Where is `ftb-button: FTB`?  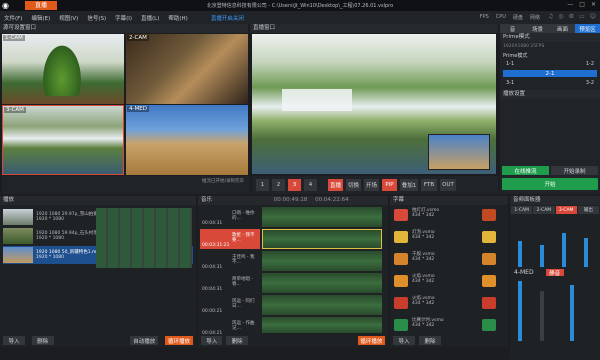 ftb-button: FTB is located at coordinates (429, 185).